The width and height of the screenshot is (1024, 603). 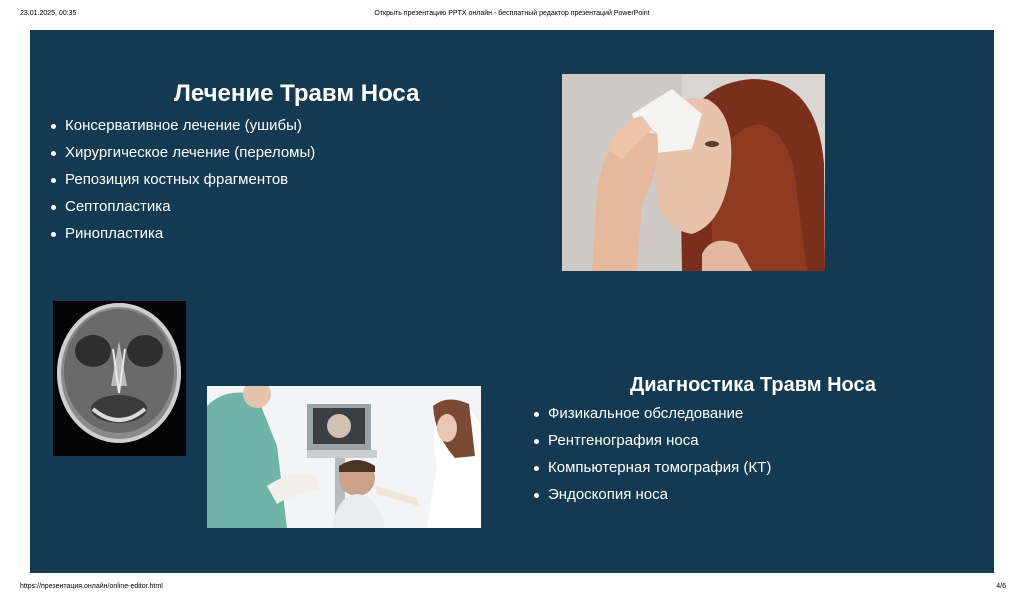 What do you see at coordinates (181, 210) in the screenshot?
I see `list-item: Септопластика` at bounding box center [181, 210].